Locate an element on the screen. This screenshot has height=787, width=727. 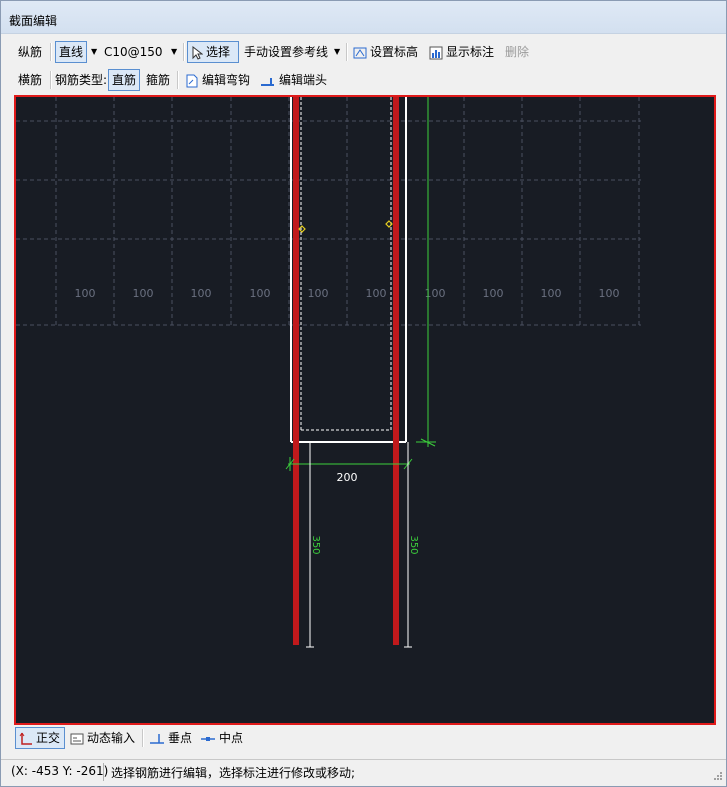
ortho-toggle: 正交 is located at coordinates (40, 738).